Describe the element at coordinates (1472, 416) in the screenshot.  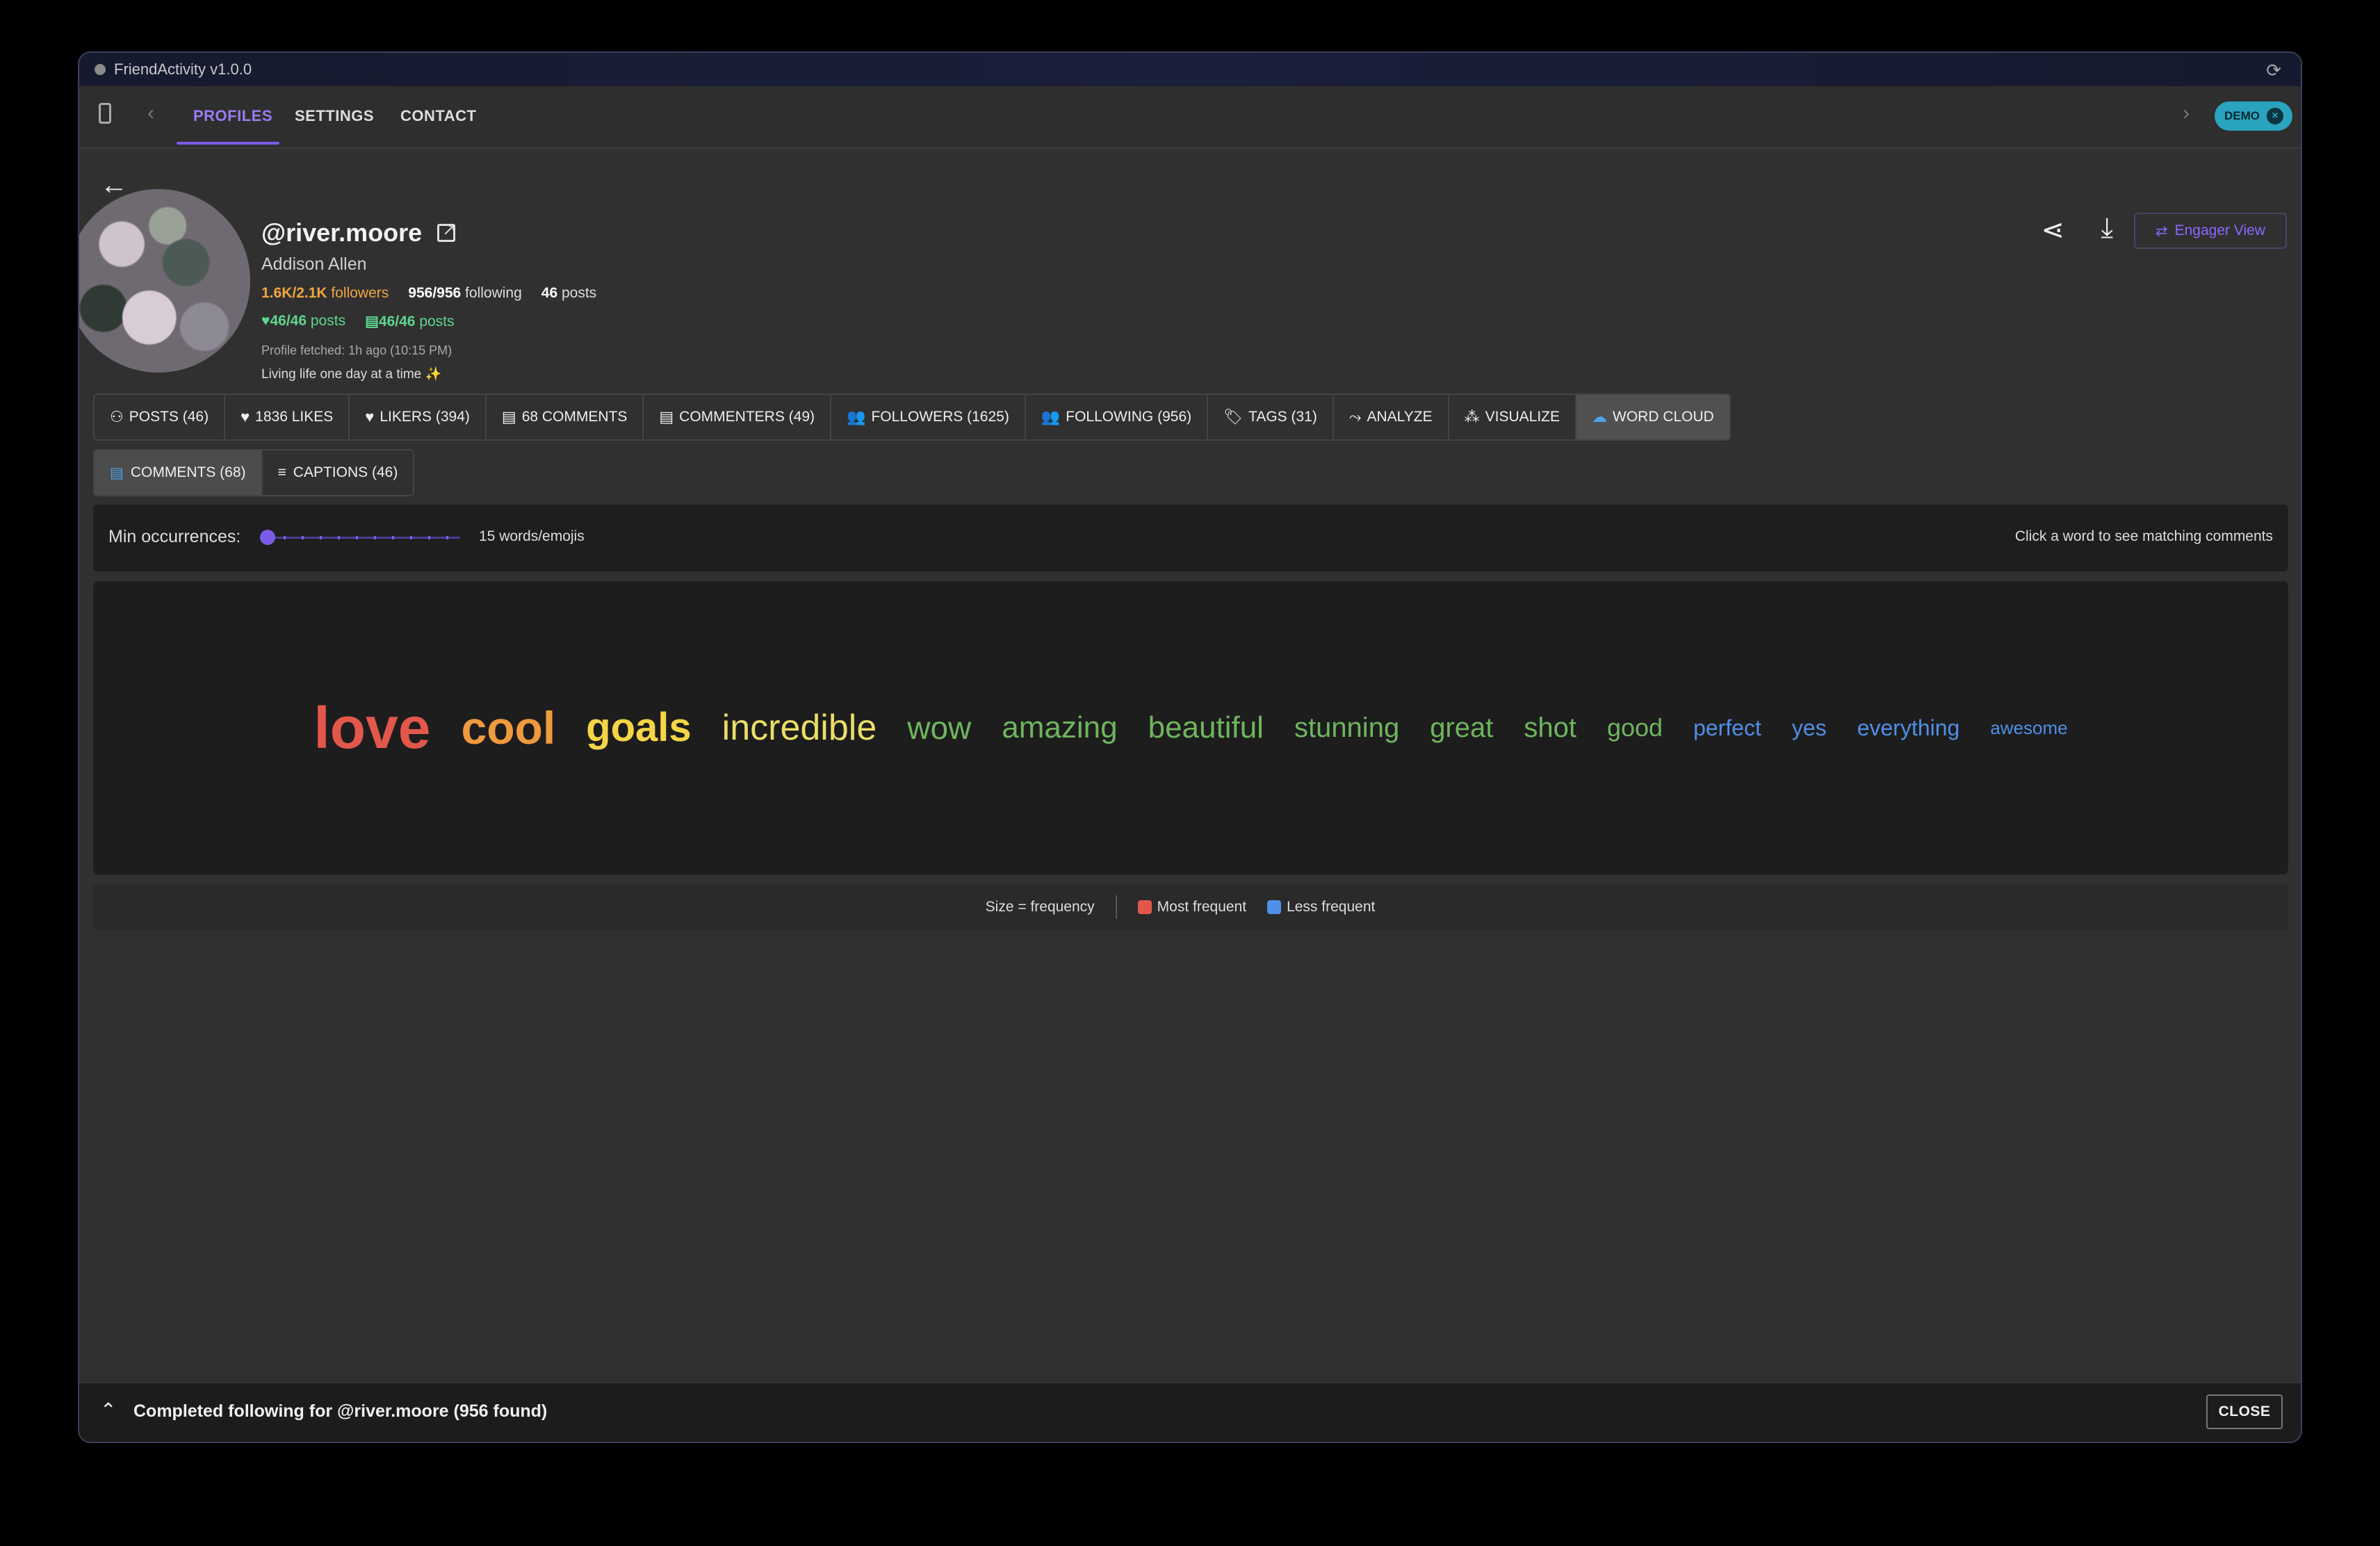
I see `bubbles-icon: ⁂` at that location.